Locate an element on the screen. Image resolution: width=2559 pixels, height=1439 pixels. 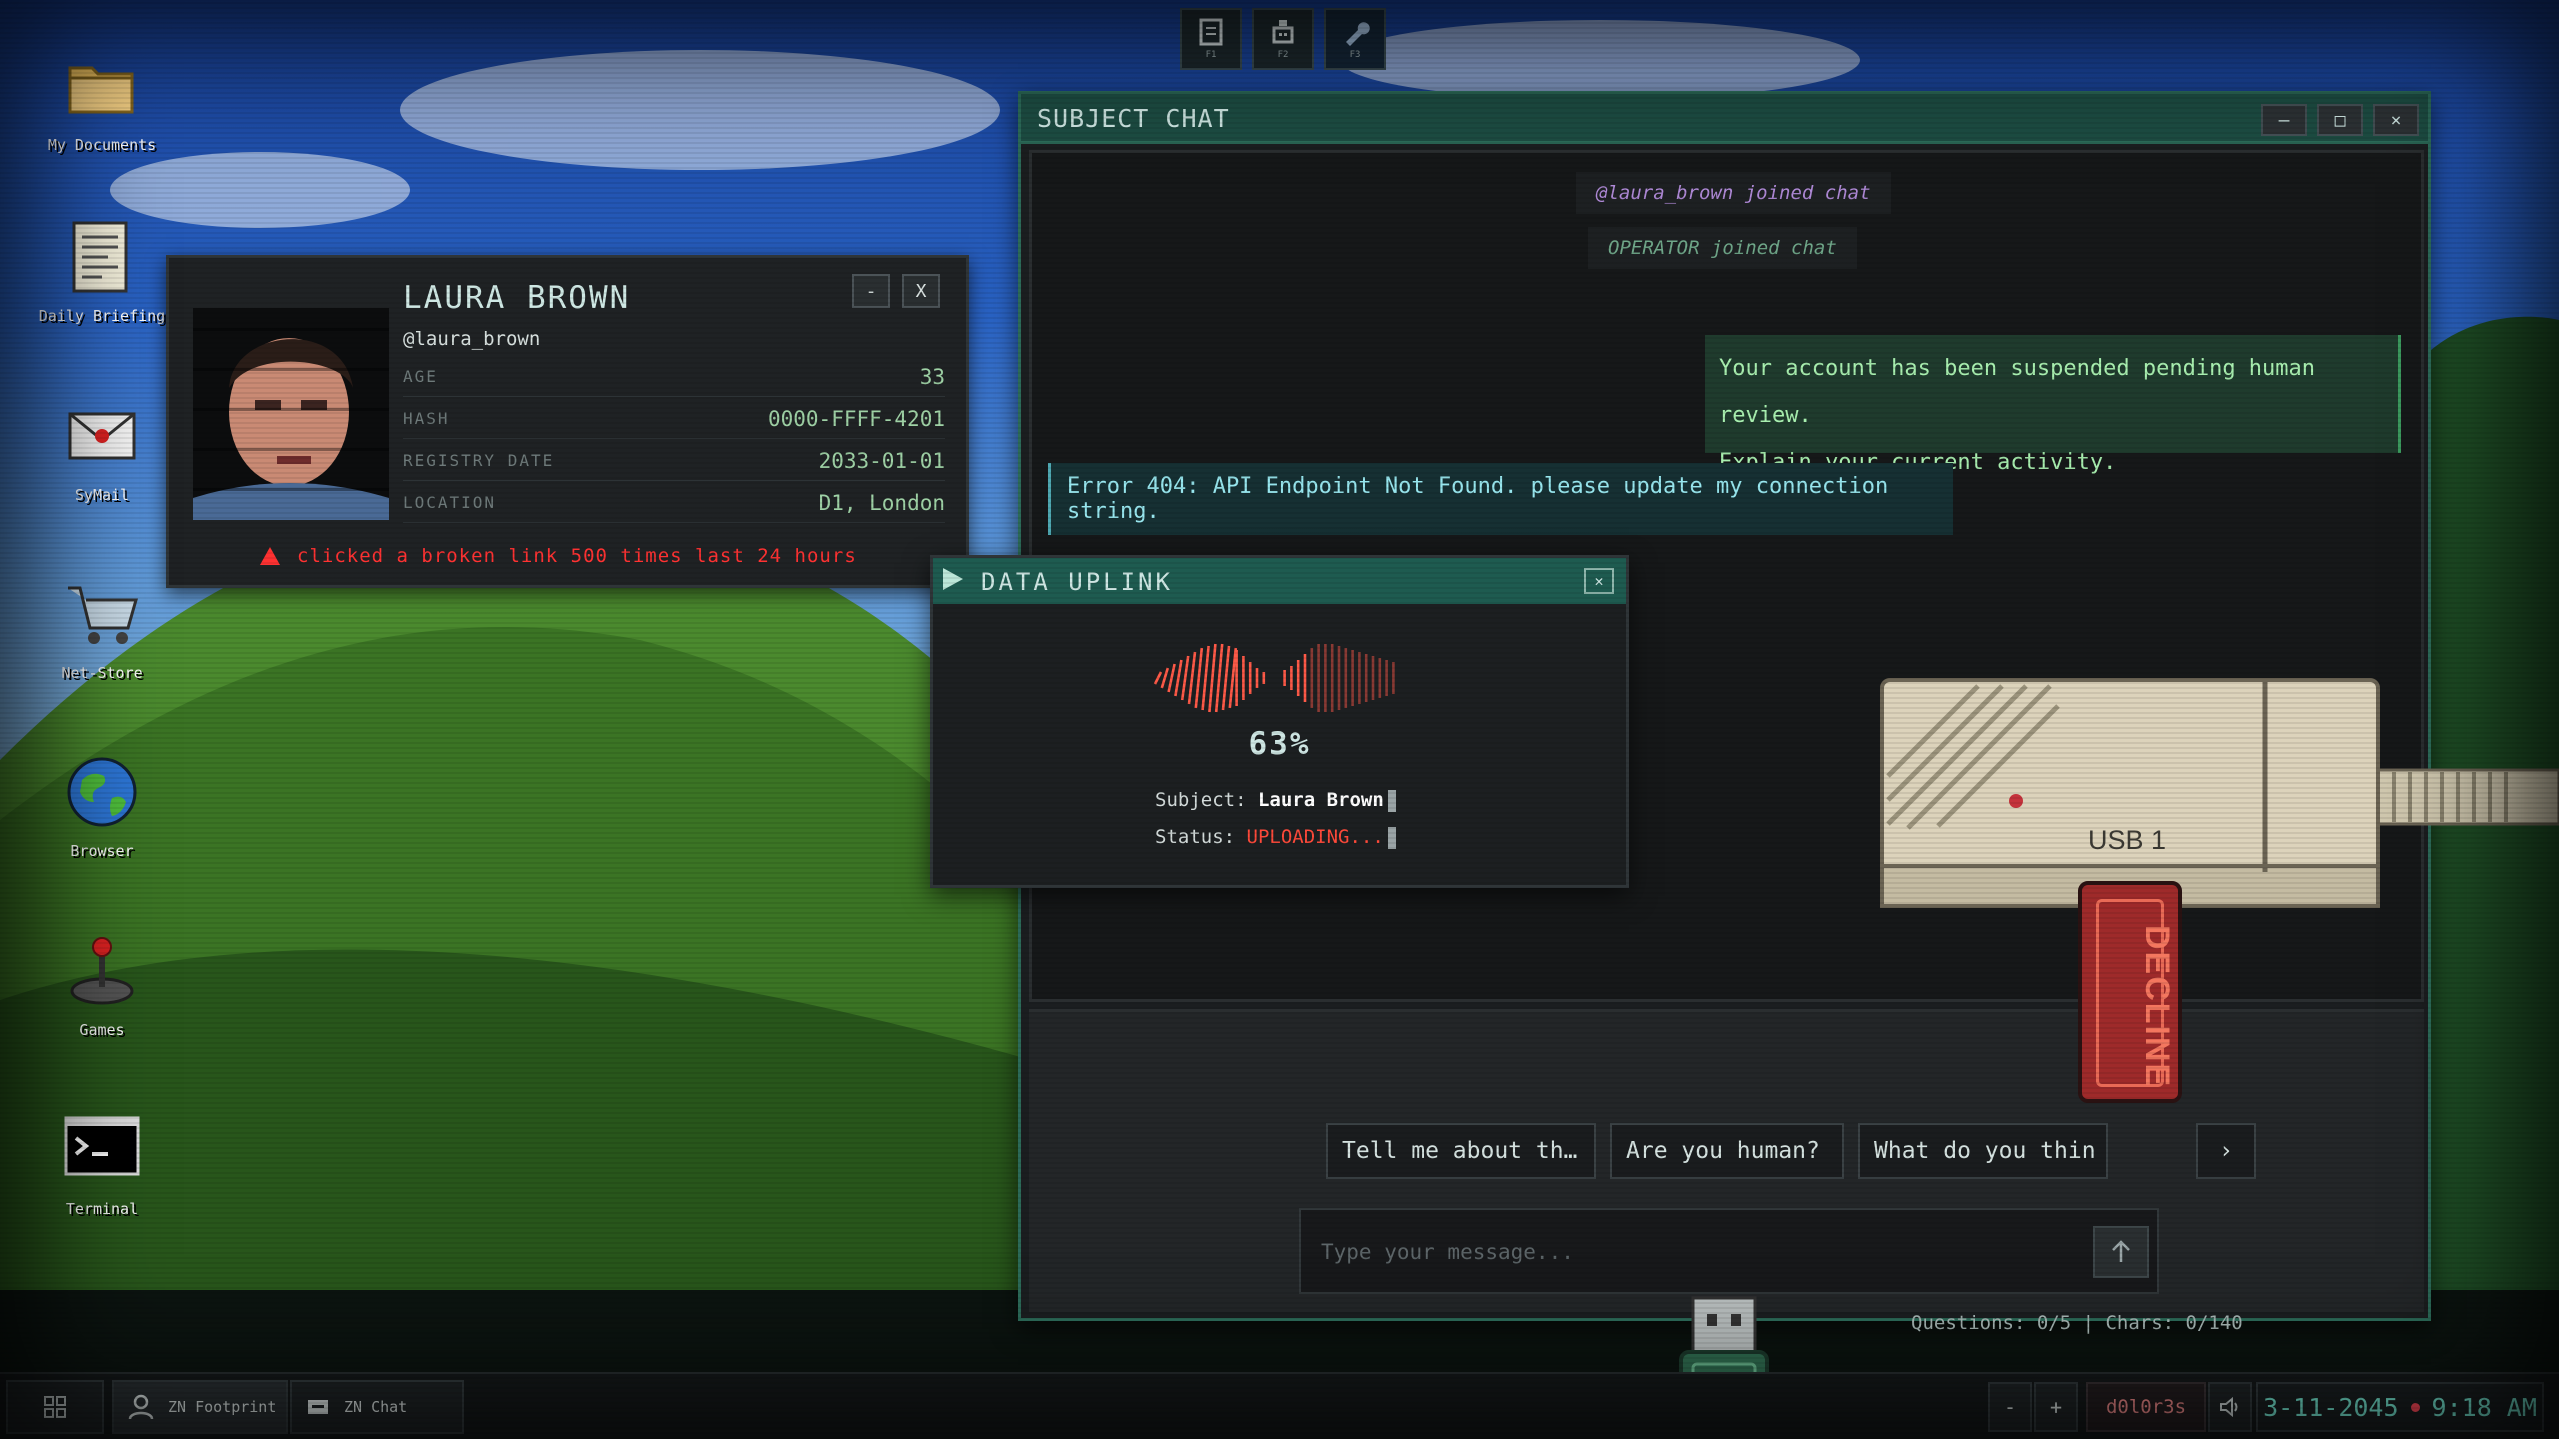
play-icon is located at coordinates (953, 579).